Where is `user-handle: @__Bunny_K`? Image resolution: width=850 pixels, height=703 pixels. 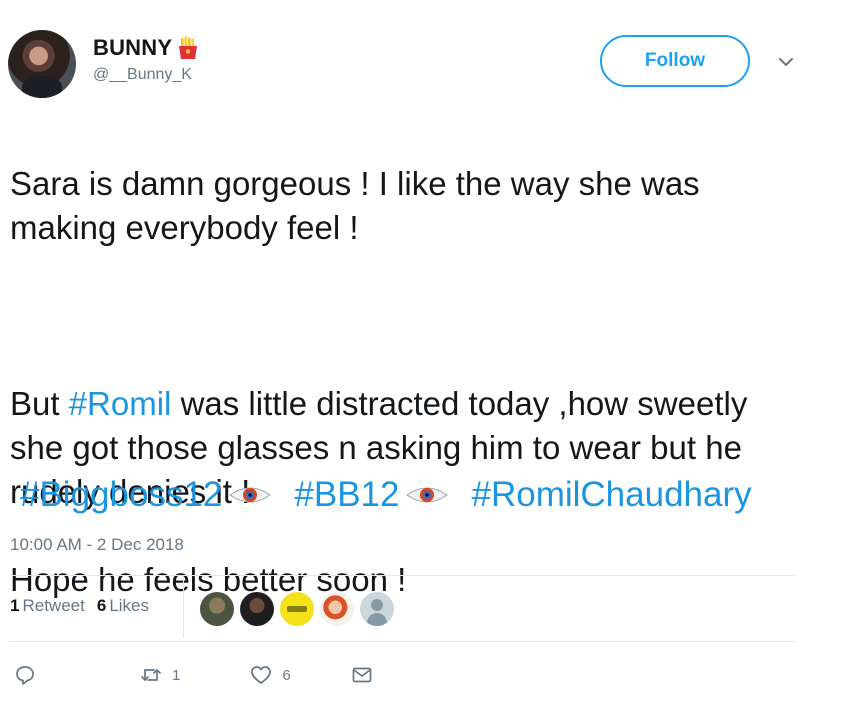
user-handle: @__Bunny_K is located at coordinates (142, 75).